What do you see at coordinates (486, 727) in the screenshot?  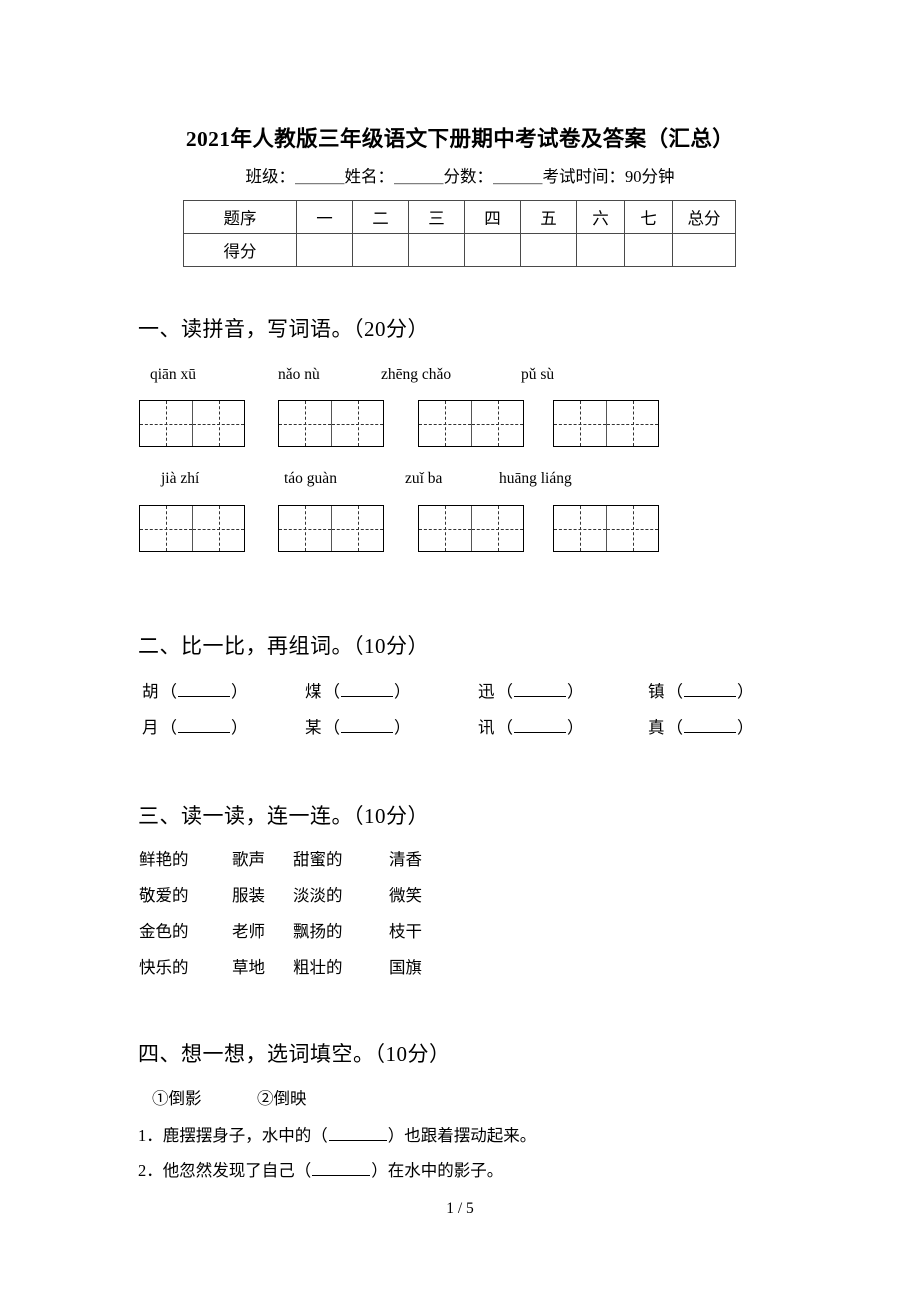 I see `compare-word-char: 讯` at bounding box center [486, 727].